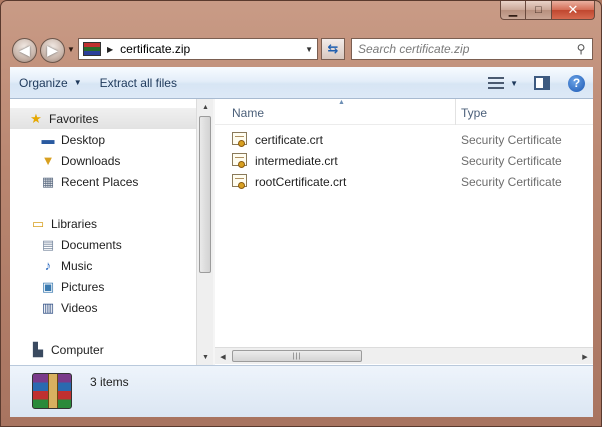  What do you see at coordinates (77, 265) in the screenshot?
I see `nav-music-label: Music` at bounding box center [77, 265].